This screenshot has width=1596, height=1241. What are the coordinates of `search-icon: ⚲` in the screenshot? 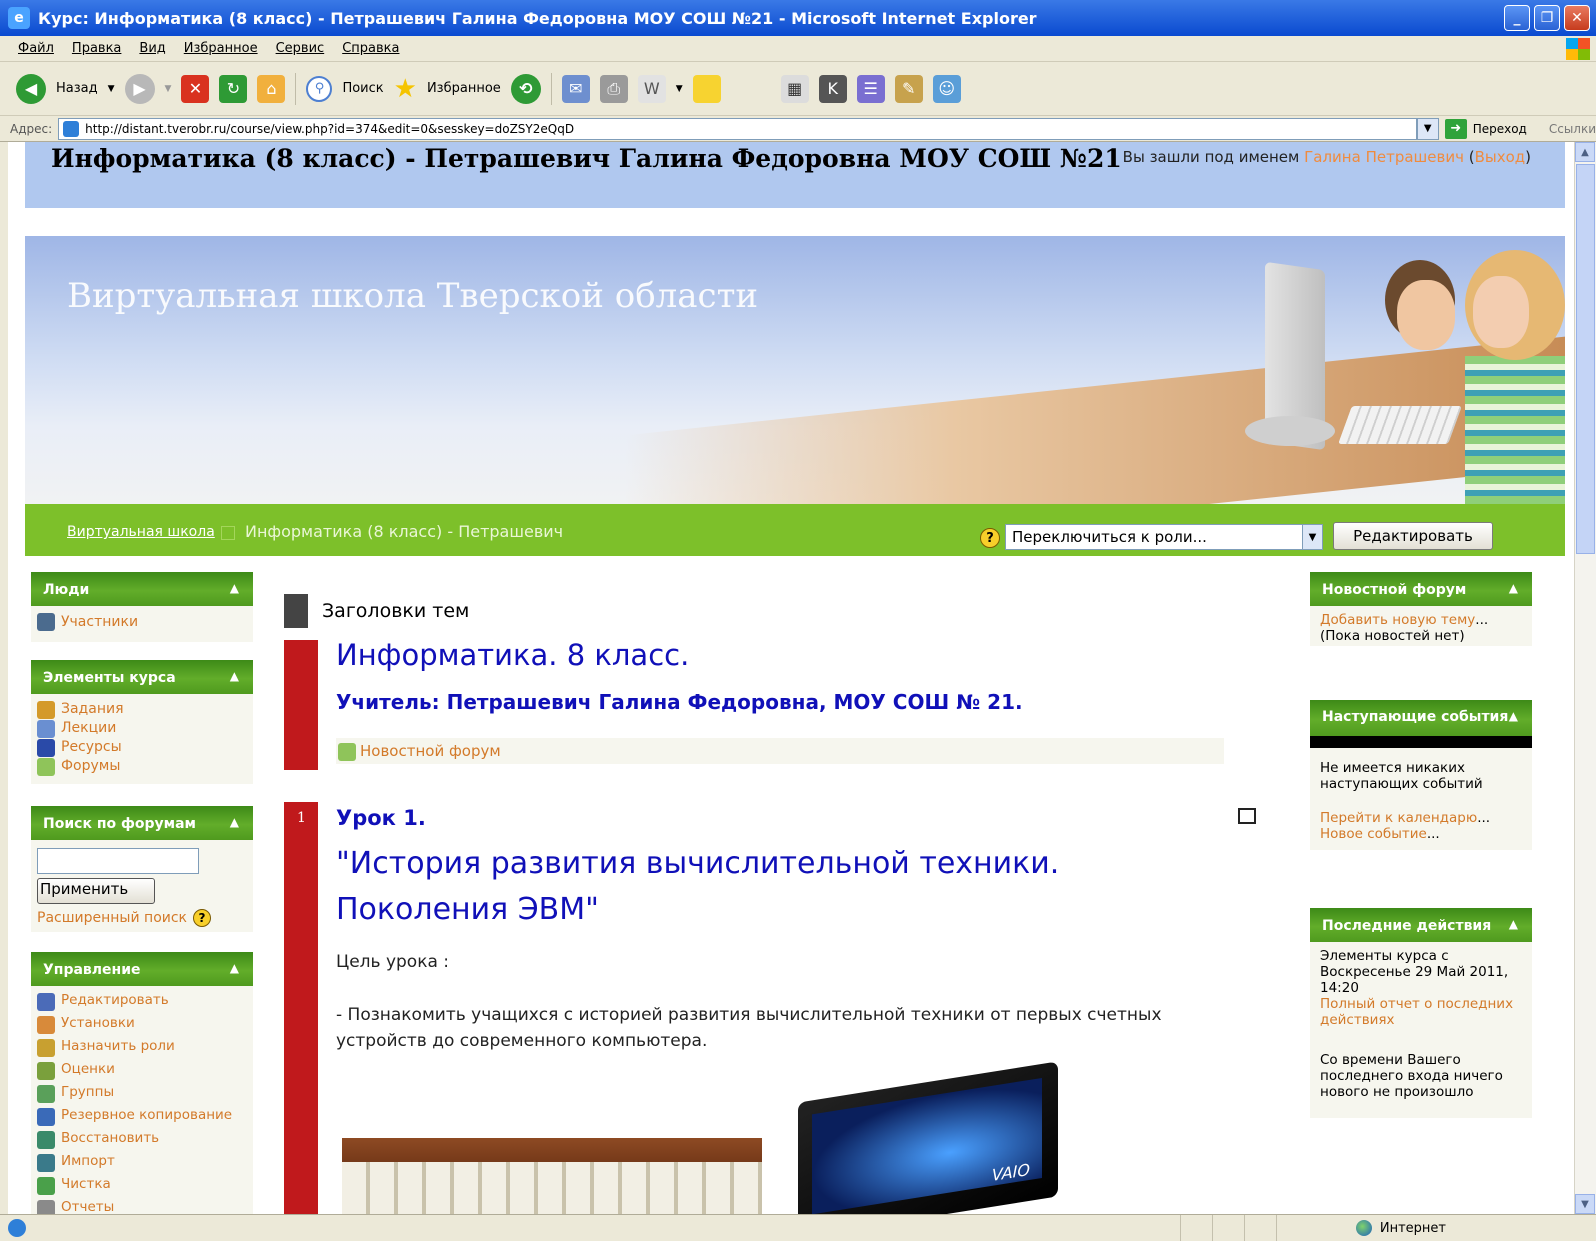 It's located at (319, 88).